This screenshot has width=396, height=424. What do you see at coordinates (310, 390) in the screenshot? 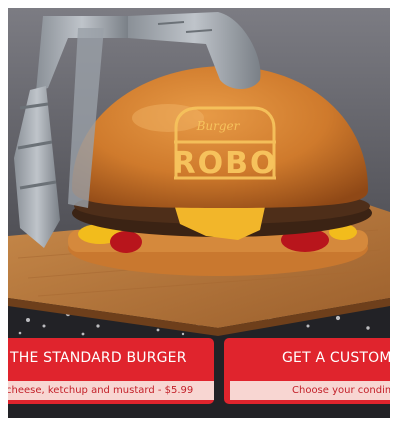
I see `custom-burger-detail: Choose your condiments` at bounding box center [310, 390].